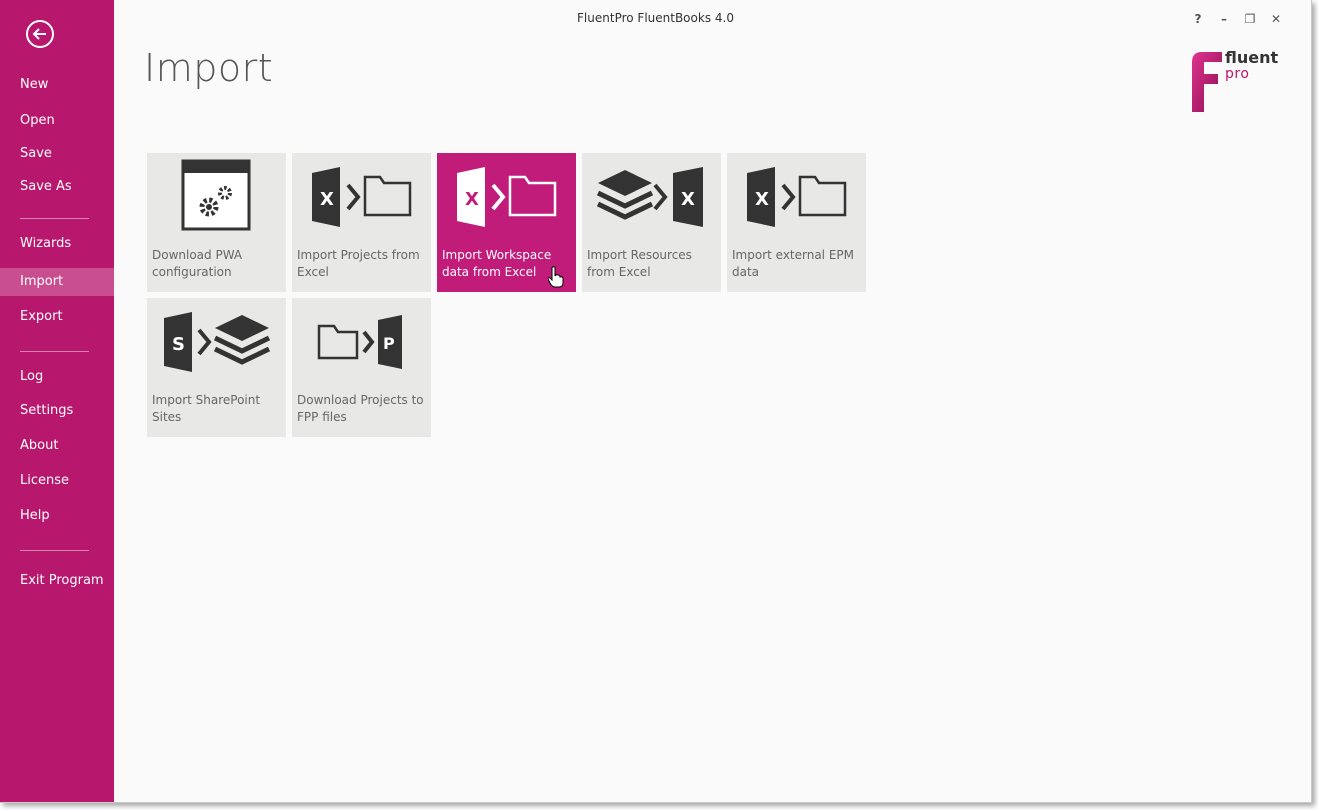  I want to click on nav-settings: Settings, so click(57, 411).